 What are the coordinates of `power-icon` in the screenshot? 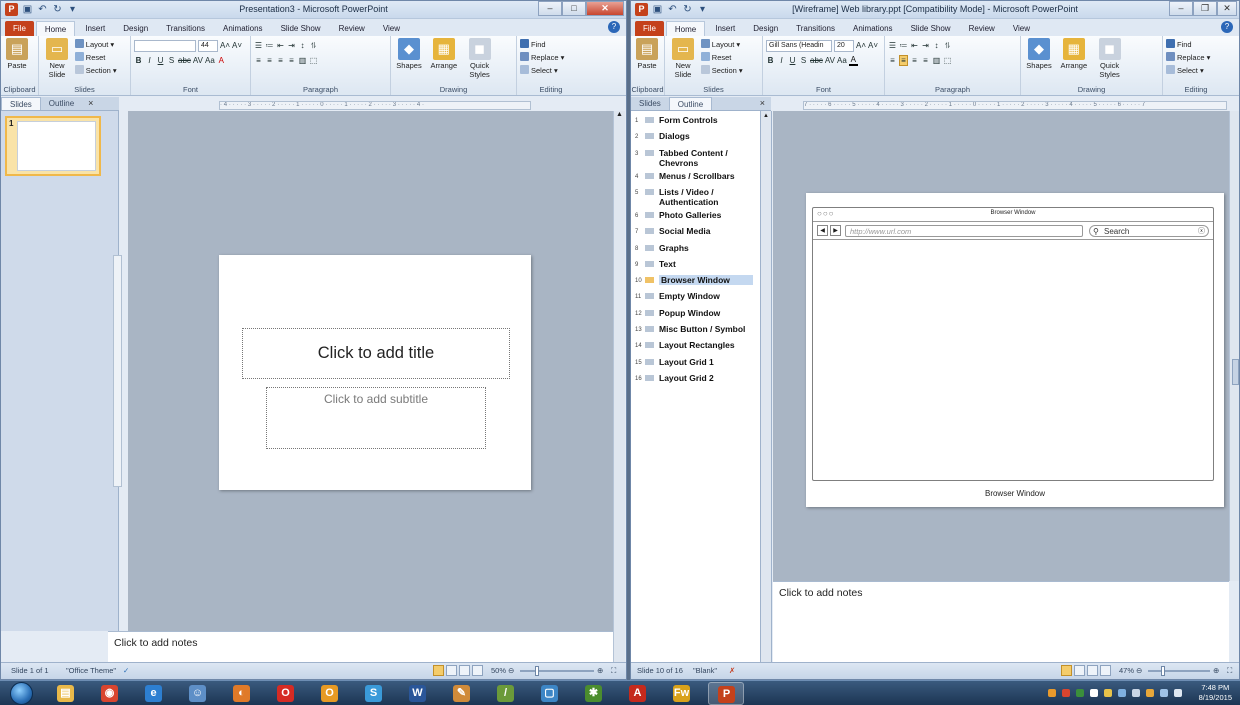 It's located at (1136, 693).